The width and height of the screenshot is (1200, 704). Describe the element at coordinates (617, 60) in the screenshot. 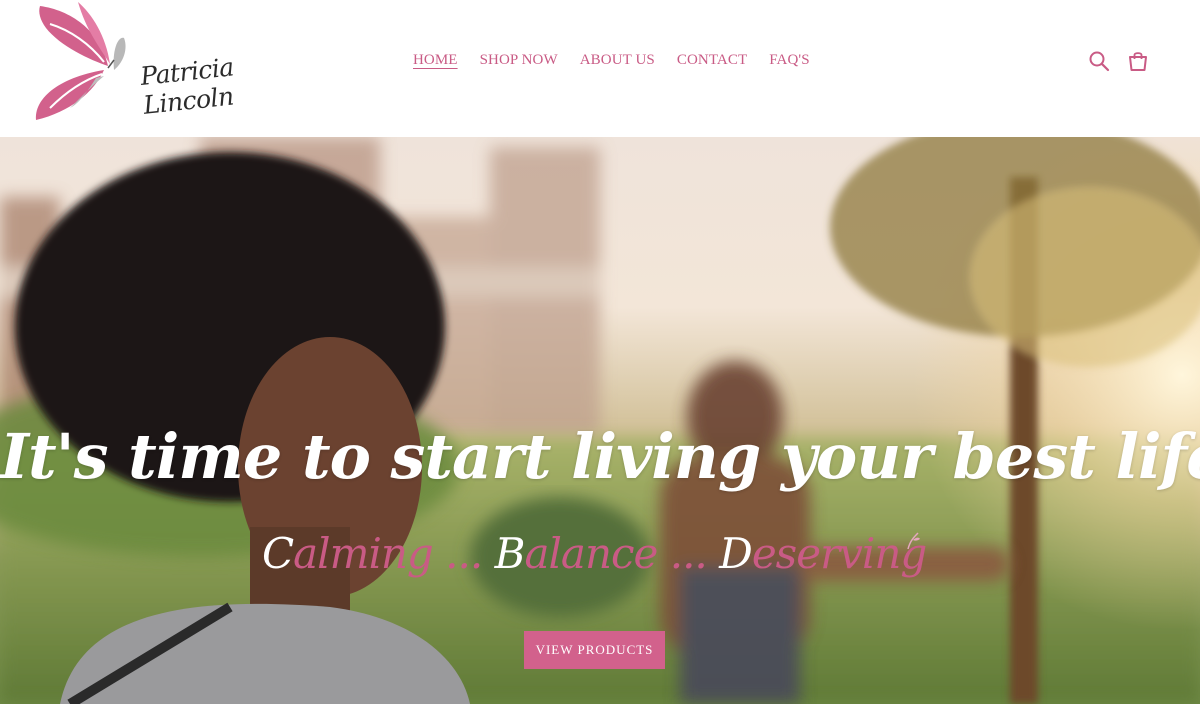

I see `nav-about-us: ABOUT US` at that location.